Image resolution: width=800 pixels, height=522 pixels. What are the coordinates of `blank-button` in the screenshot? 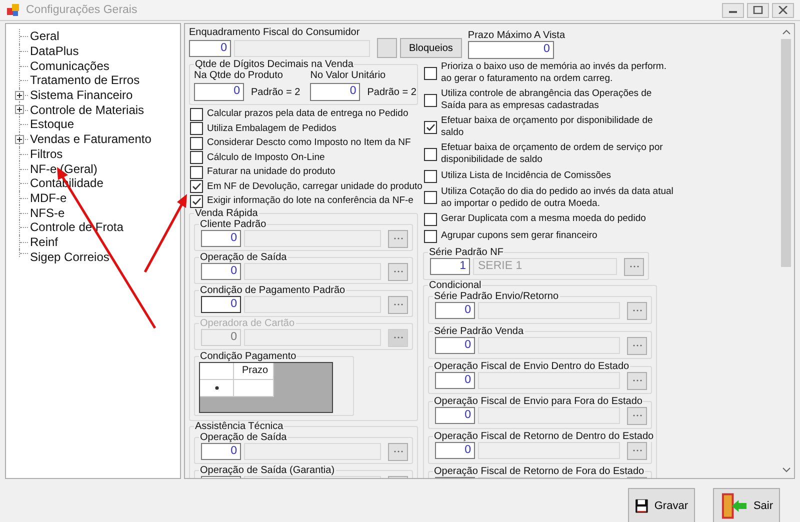 It's located at (387, 48).